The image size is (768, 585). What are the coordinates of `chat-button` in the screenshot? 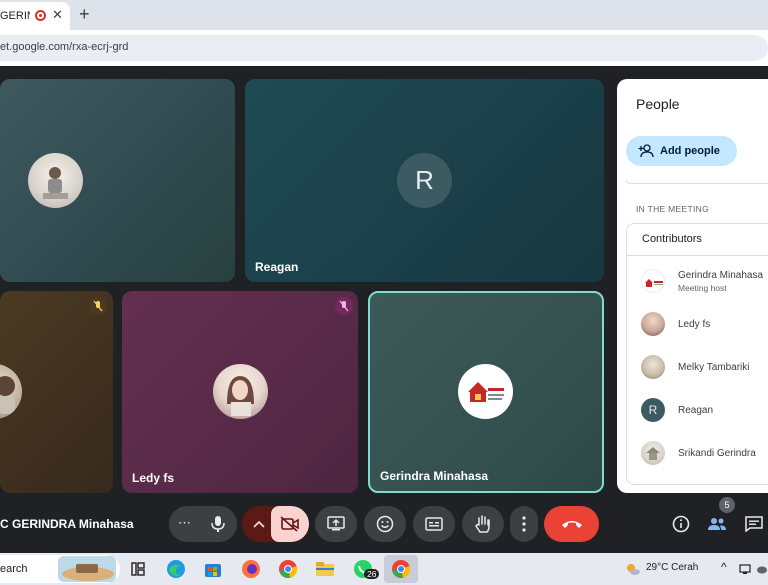 It's located at (754, 524).